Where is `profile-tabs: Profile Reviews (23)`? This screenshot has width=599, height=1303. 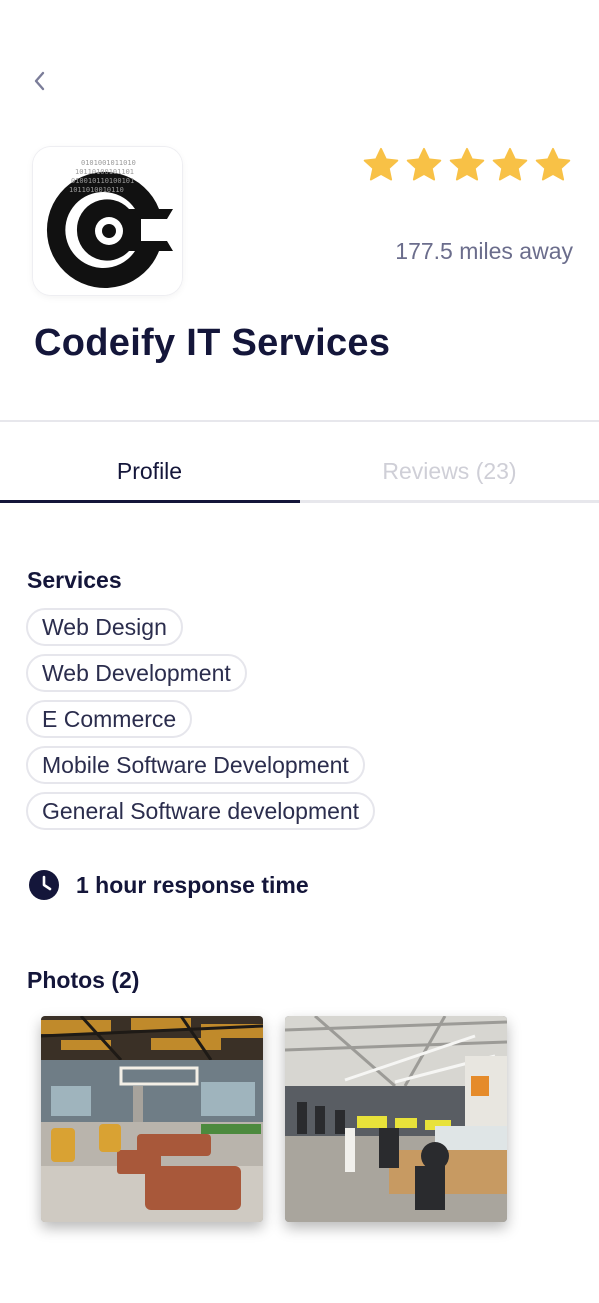 profile-tabs: Profile Reviews (23) is located at coordinates (299, 472).